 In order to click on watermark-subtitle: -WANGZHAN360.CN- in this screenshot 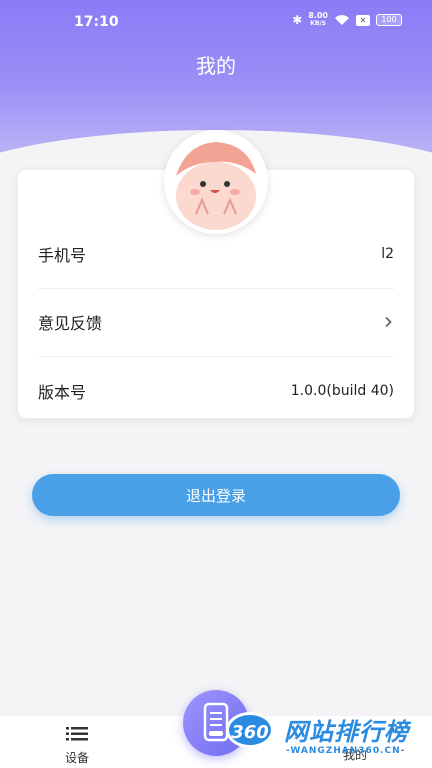, I will do `click(346, 751)`.